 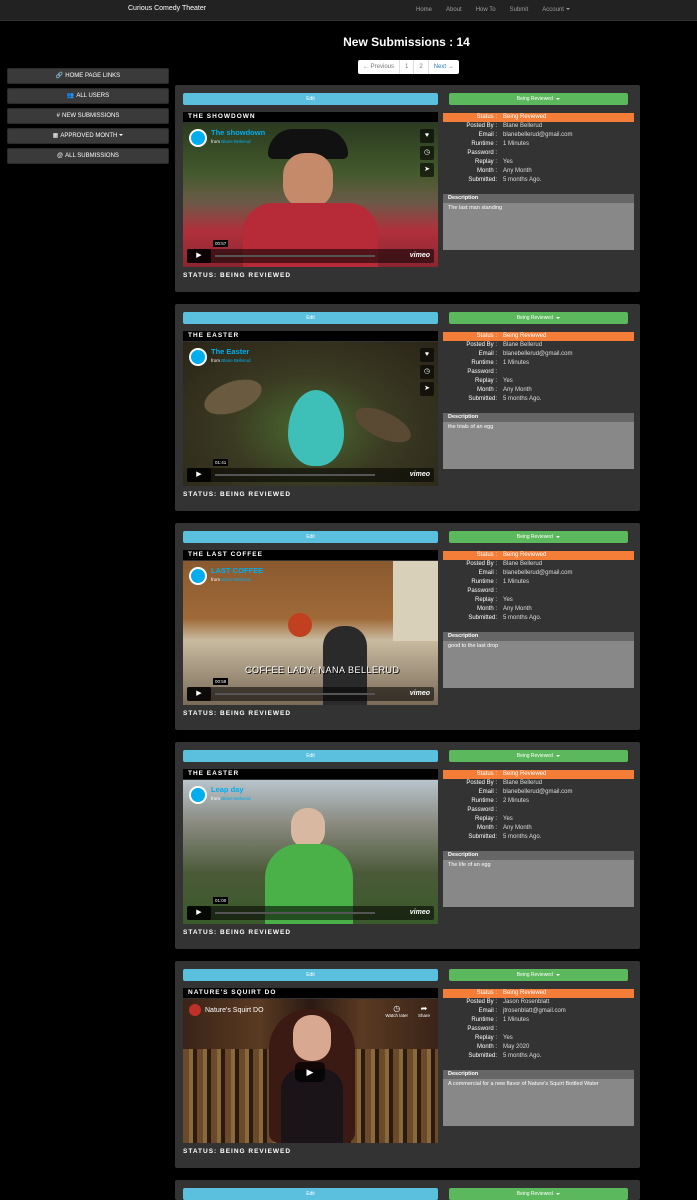 I want to click on video-player: Nature's Squirt DO ◷ Watch later ➦ Share ▶, so click(x=310, y=1071).